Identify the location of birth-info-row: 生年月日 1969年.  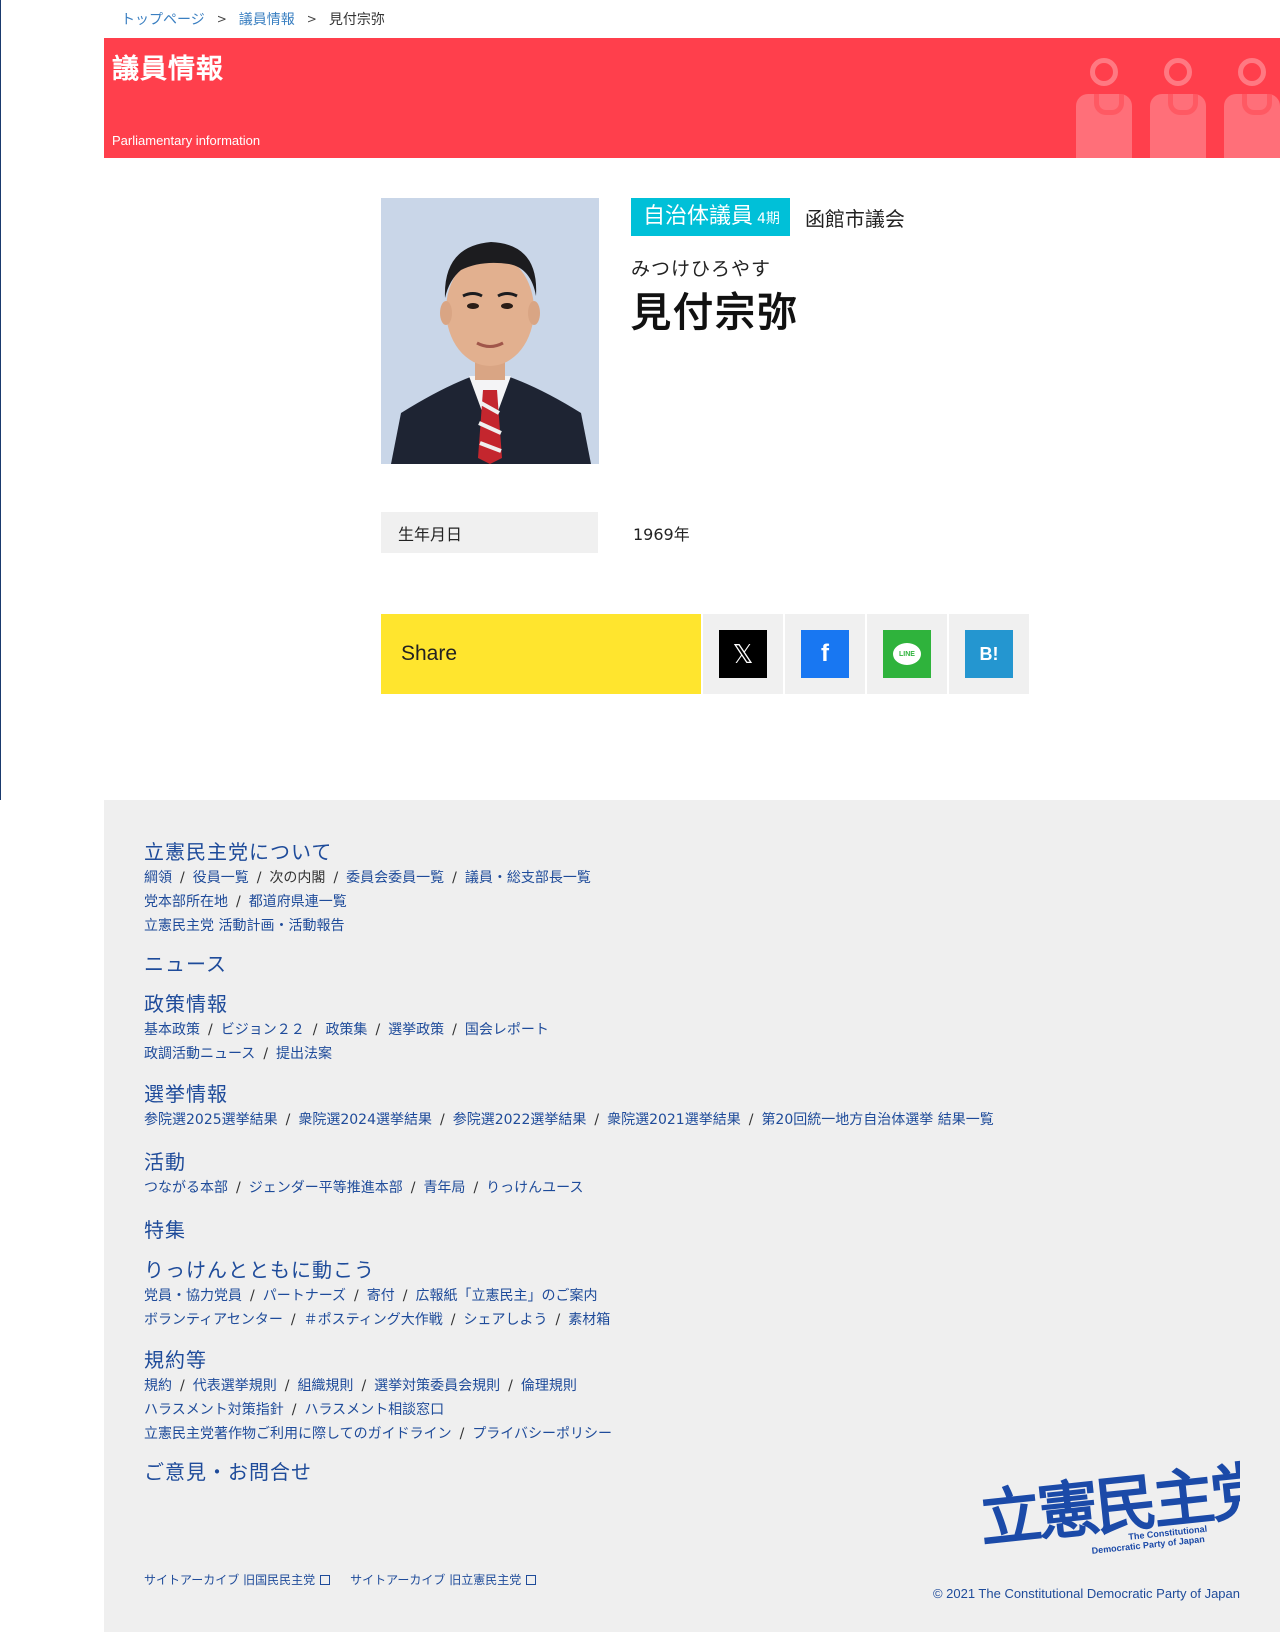
(706, 532).